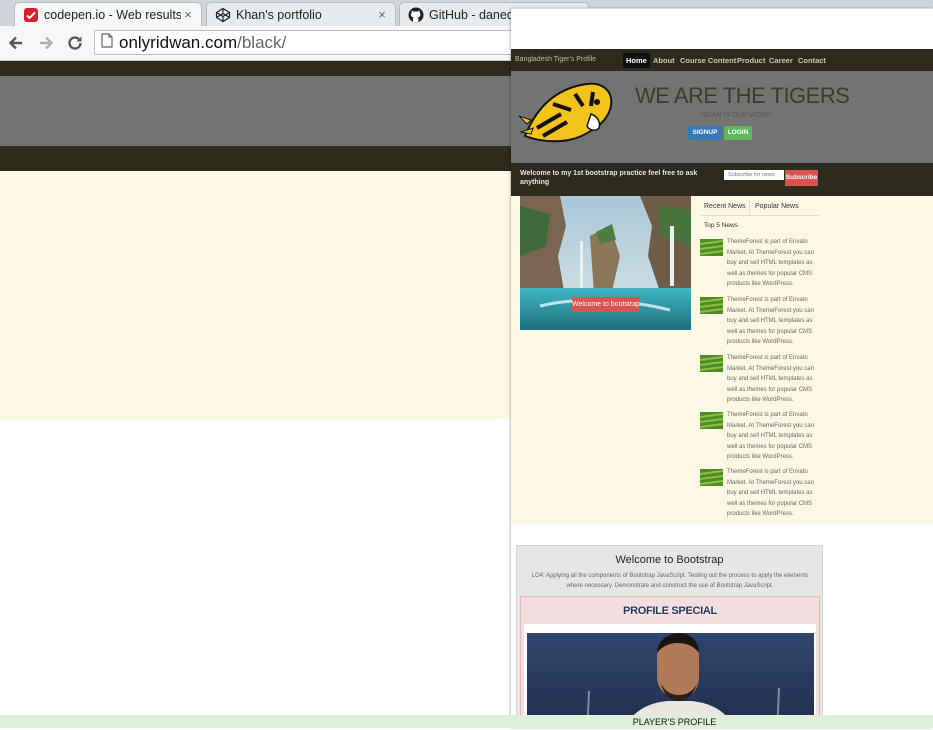 This screenshot has width=933, height=730. What do you see at coordinates (721, 225) in the screenshot?
I see `top-news-heading: Top 5 News` at bounding box center [721, 225].